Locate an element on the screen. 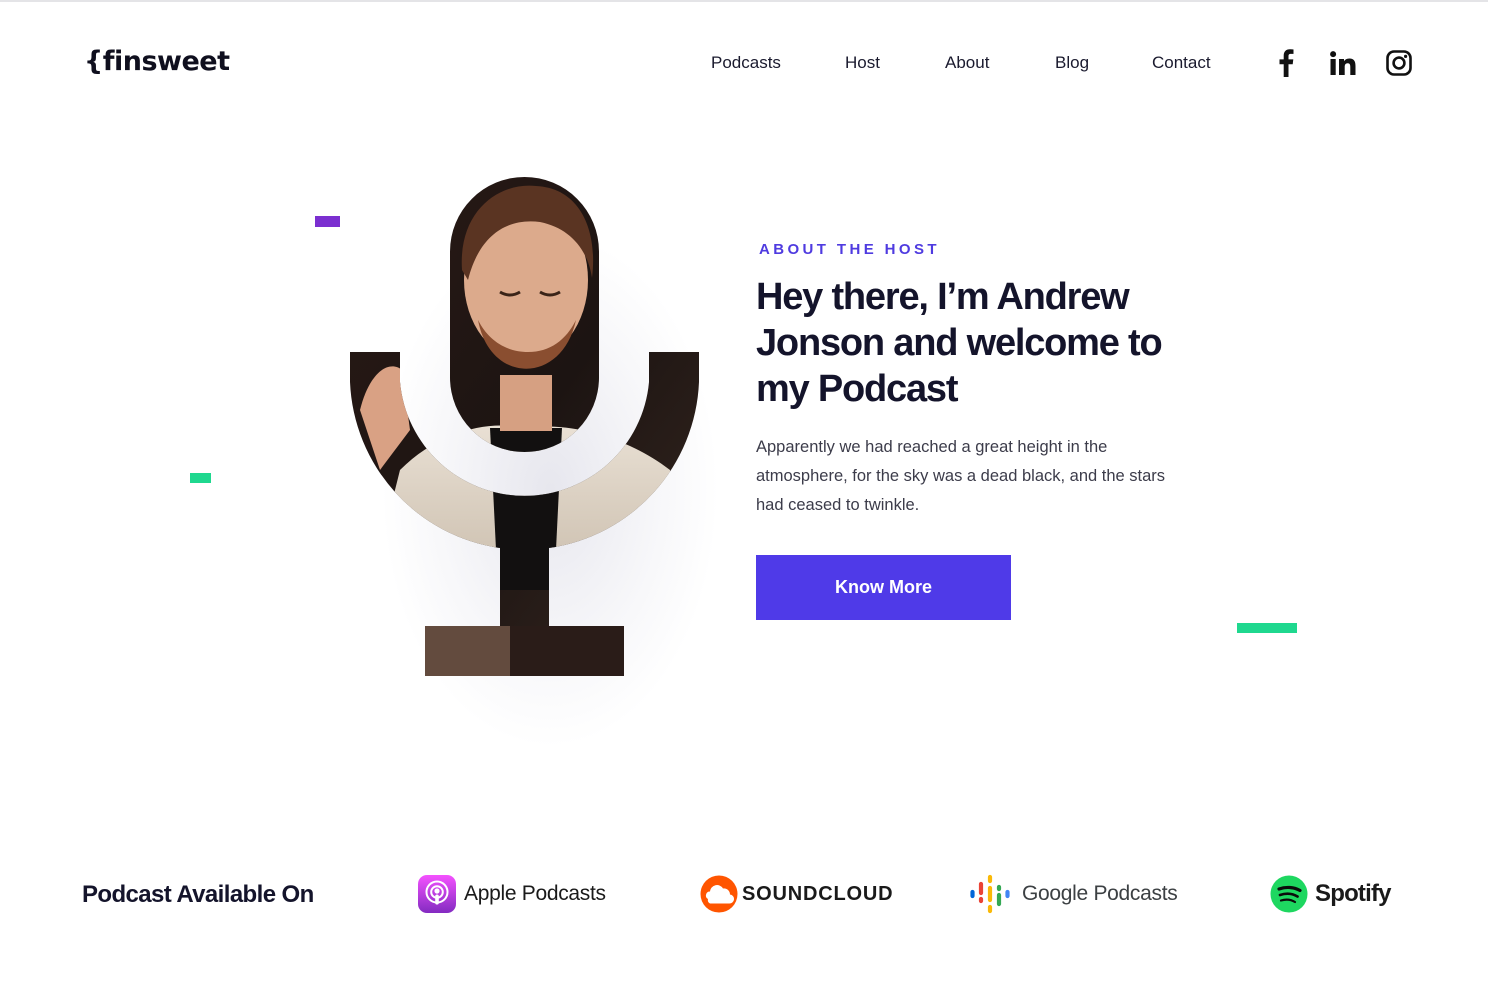  nav-item-host: Host is located at coordinates (862, 63).